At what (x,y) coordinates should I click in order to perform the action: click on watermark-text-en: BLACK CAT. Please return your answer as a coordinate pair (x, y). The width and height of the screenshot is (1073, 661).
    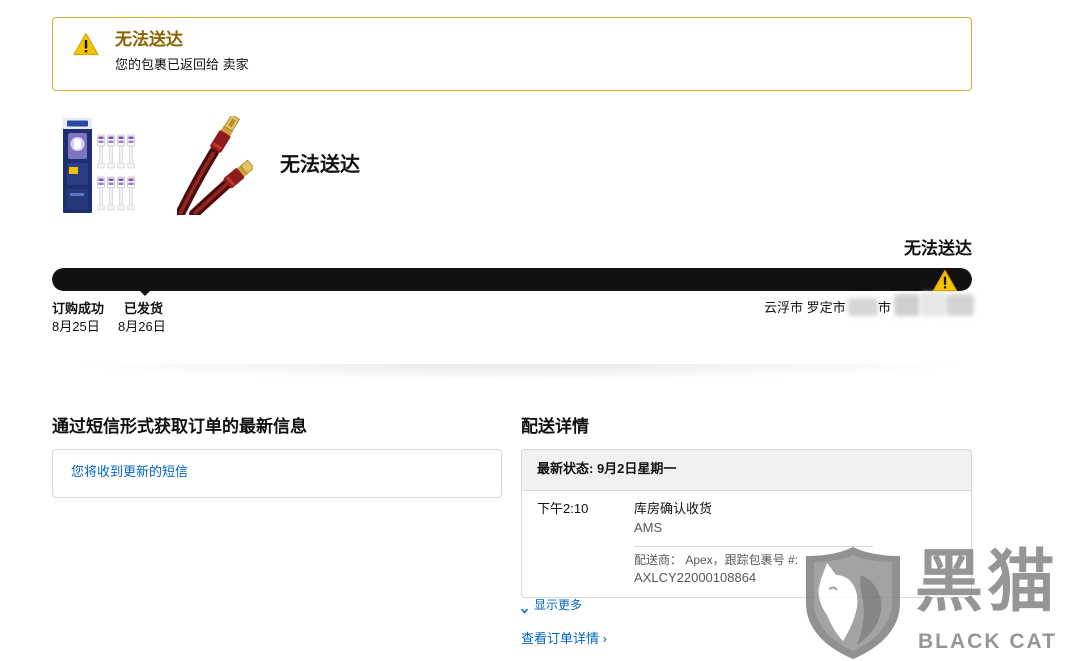
    Looking at the image, I should click on (987, 641).